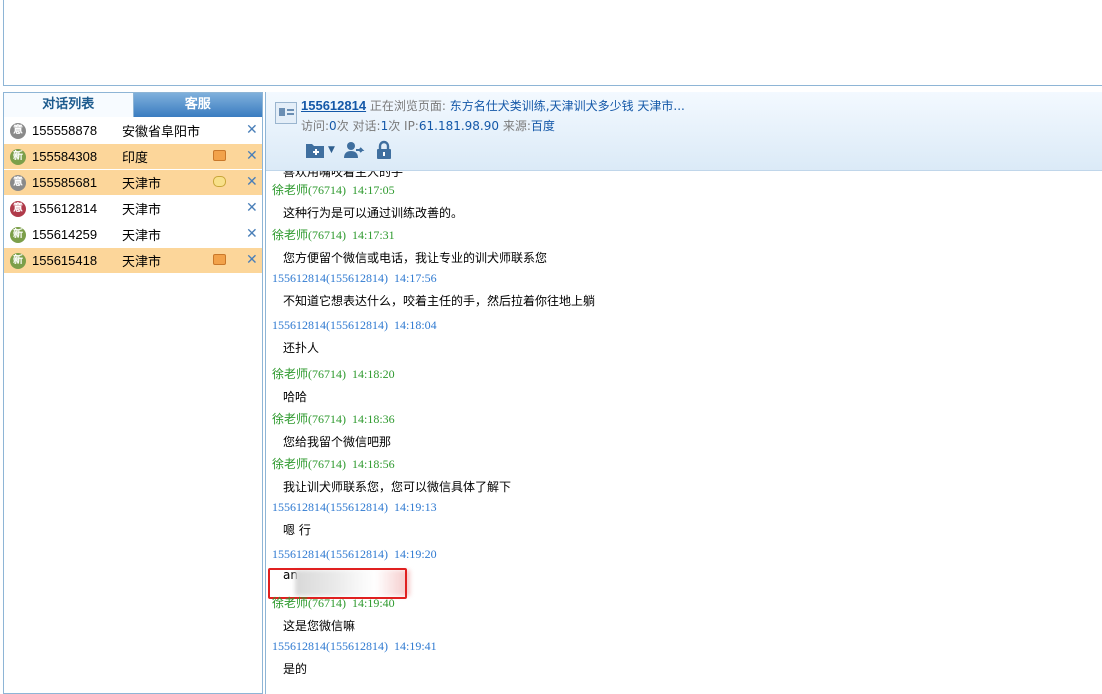 The width and height of the screenshot is (1102, 694). I want to click on message-meta: 徐老师(76714) 14:17:05, so click(333, 190).